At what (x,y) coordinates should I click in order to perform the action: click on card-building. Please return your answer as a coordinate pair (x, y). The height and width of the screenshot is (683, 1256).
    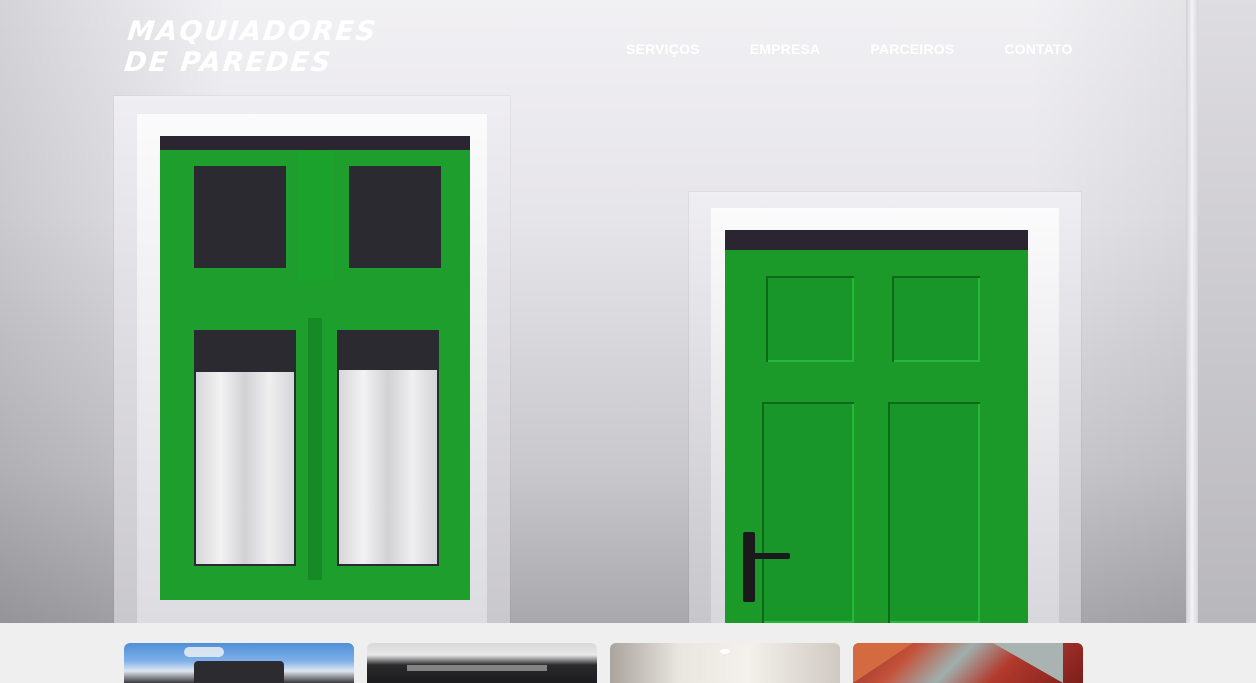
    Looking at the image, I should click on (239, 663).